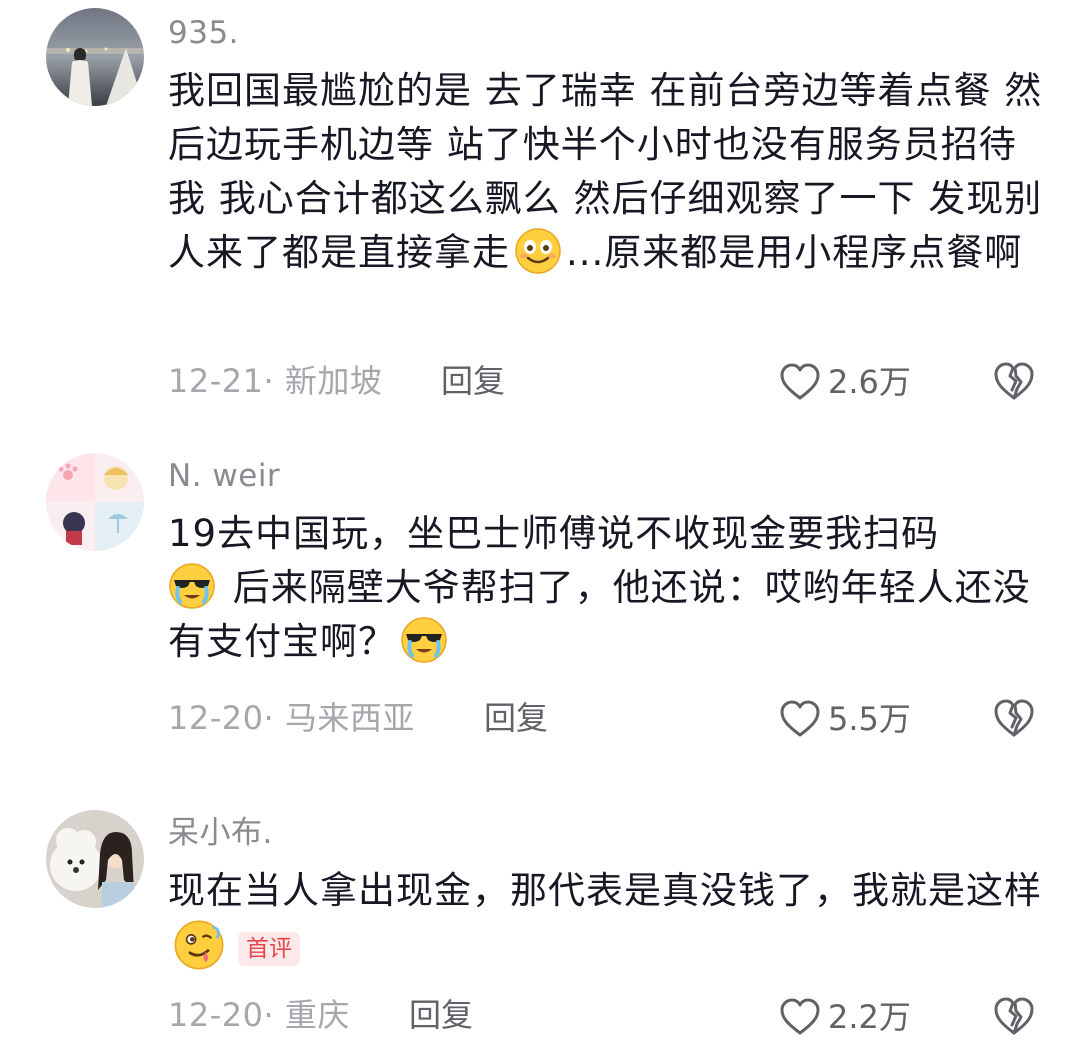 The height and width of the screenshot is (1055, 1080). What do you see at coordinates (339, 718) in the screenshot?
I see `comment-location: · 马来西亚` at bounding box center [339, 718].